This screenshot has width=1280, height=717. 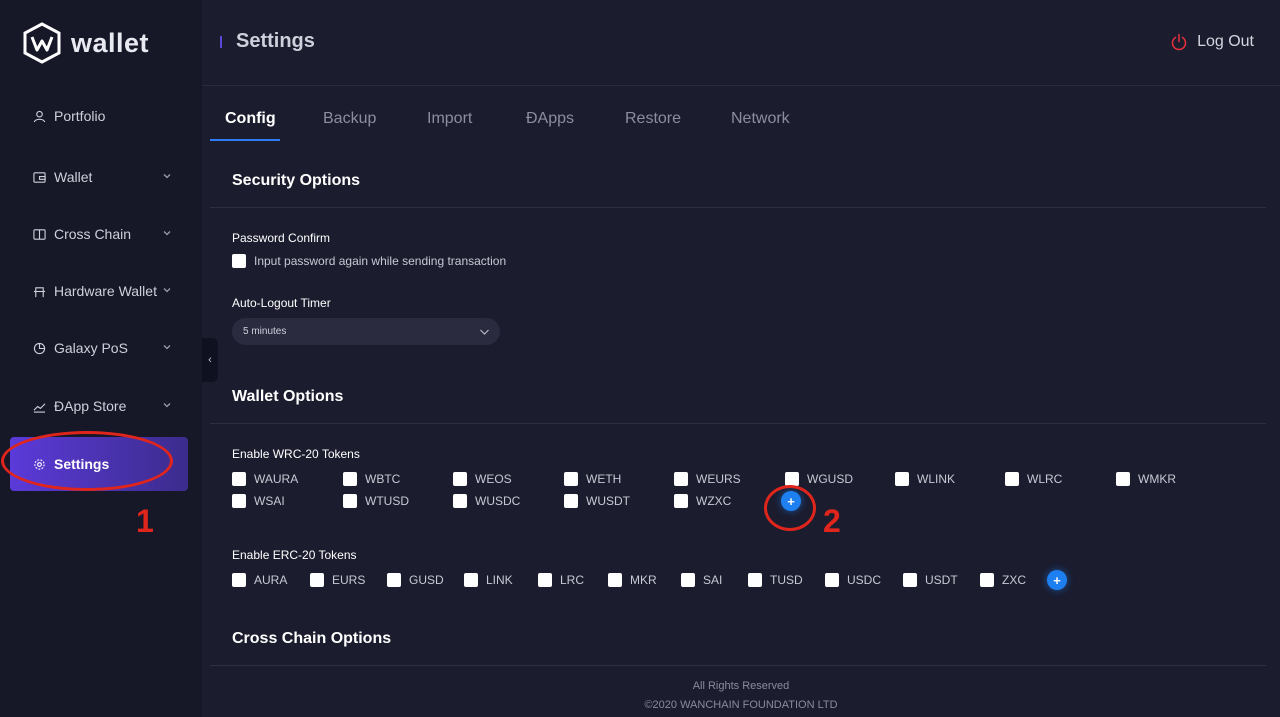 I want to click on erc20-token-option: ZXC, so click(x=1003, y=580).